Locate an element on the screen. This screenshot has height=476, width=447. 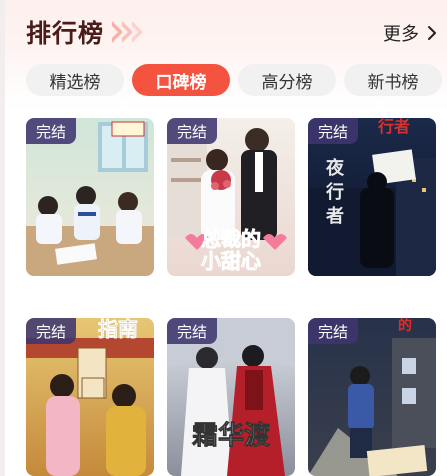
more-link: 更多 is located at coordinates (410, 33).